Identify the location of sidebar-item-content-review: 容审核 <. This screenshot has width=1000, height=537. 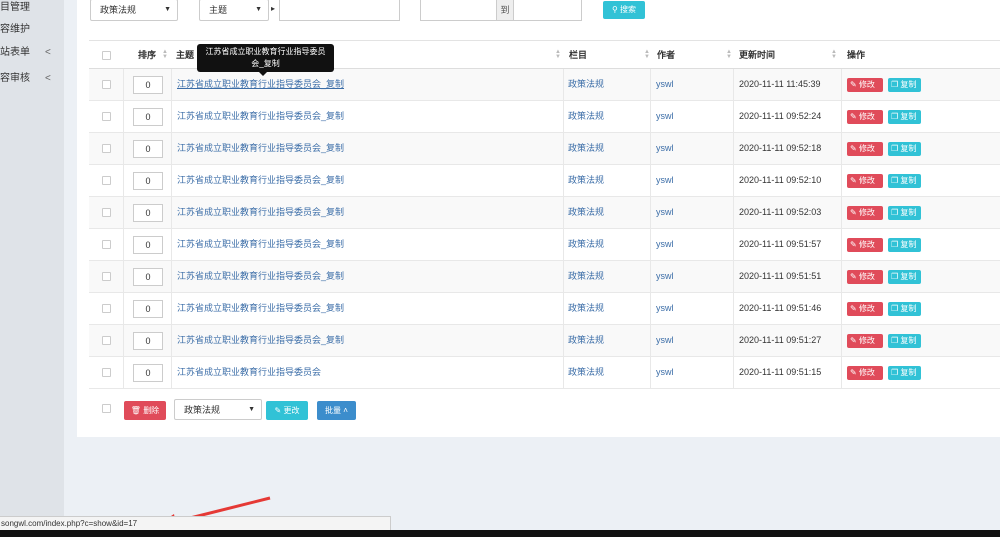
(32, 79).